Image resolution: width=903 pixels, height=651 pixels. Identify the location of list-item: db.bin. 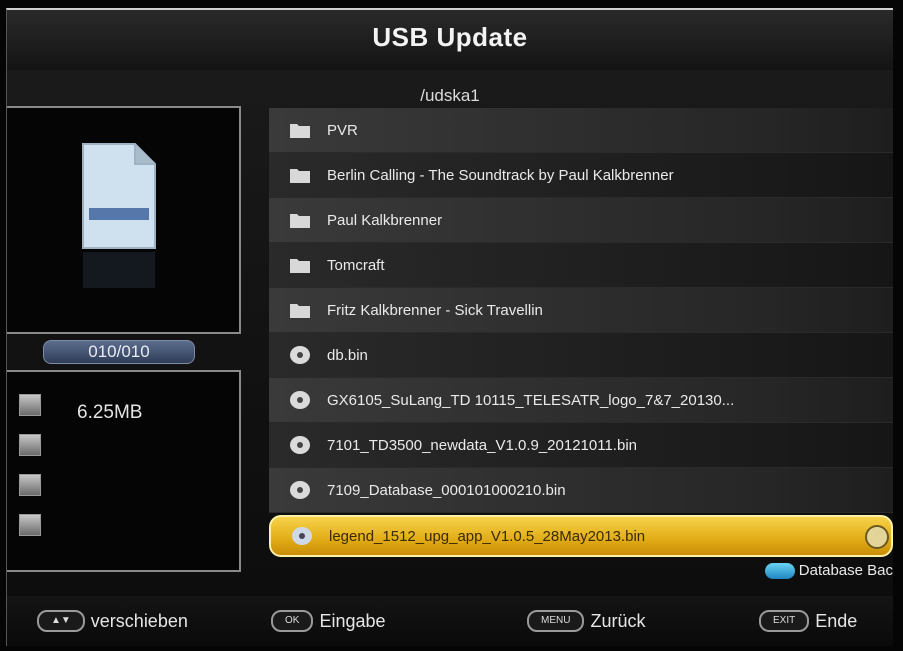
(581, 355).